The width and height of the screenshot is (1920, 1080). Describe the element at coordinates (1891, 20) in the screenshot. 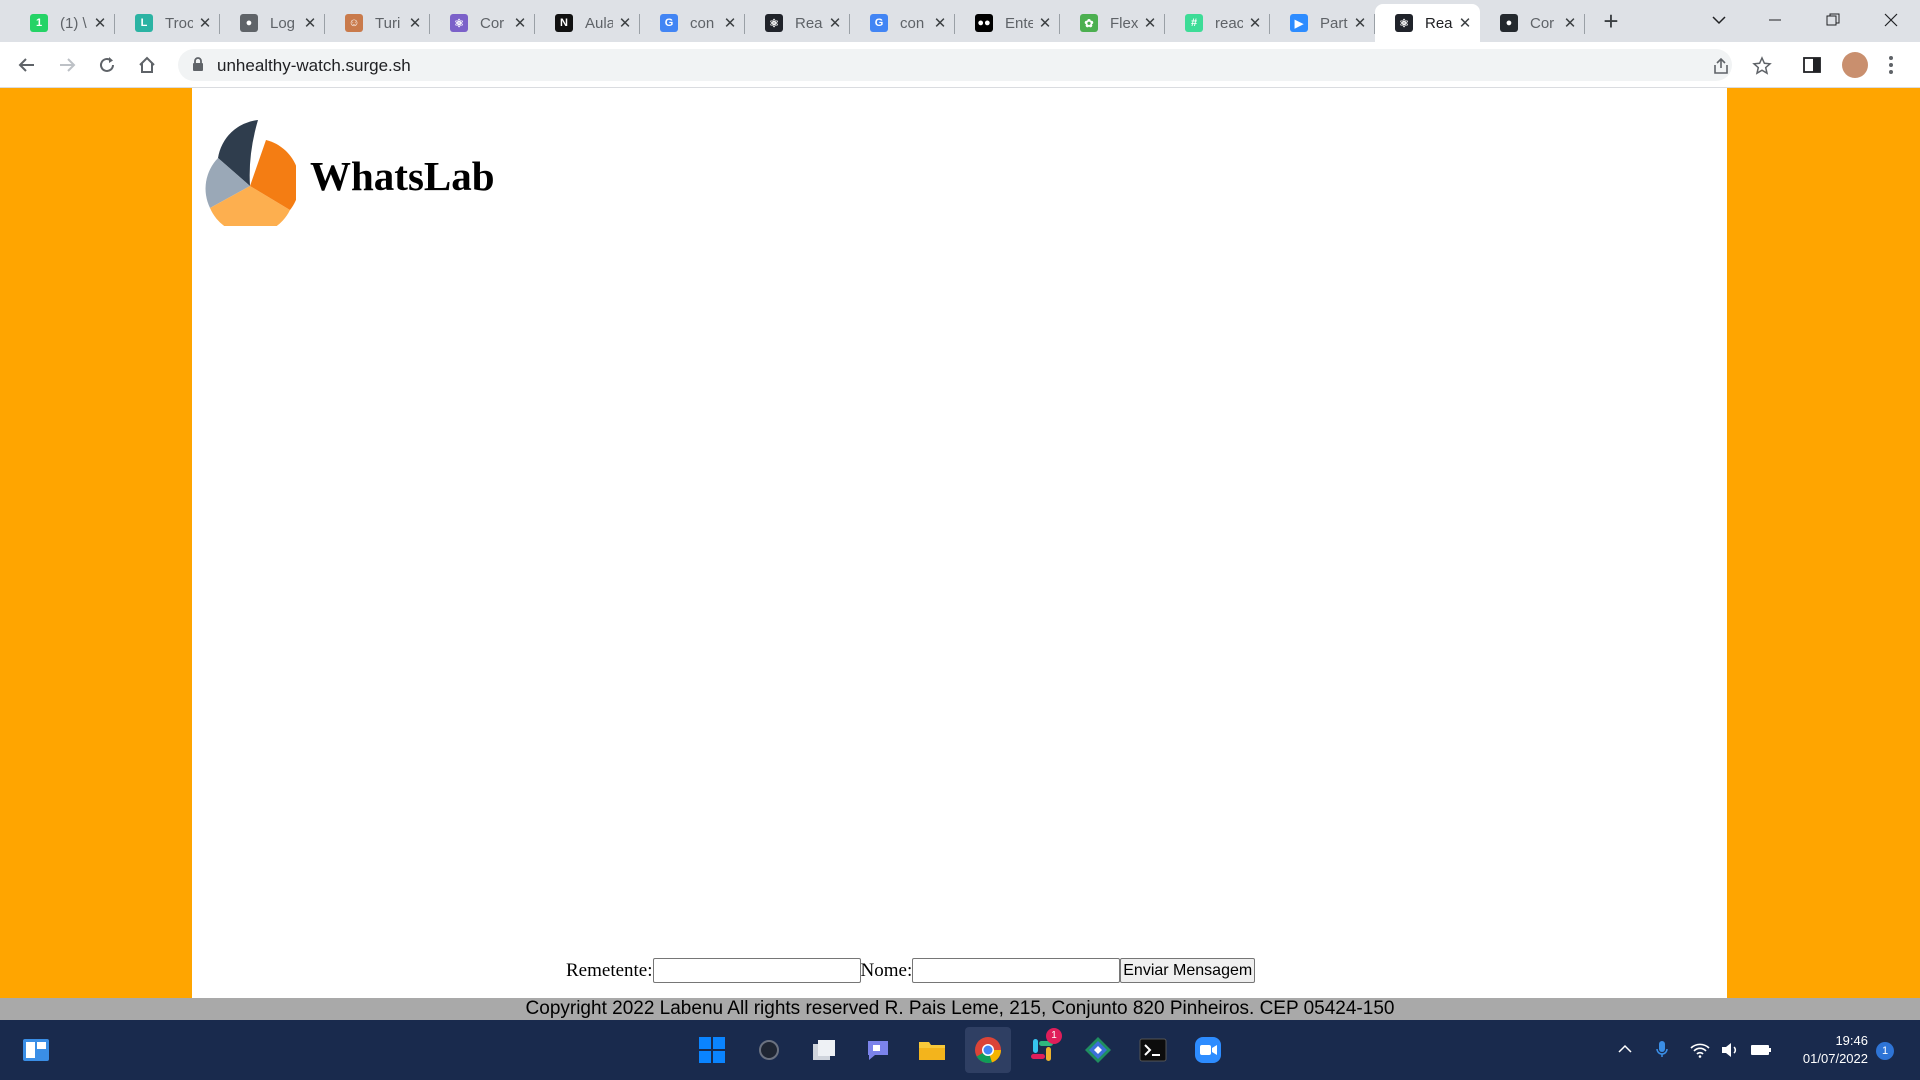

I see `close-window-button` at that location.